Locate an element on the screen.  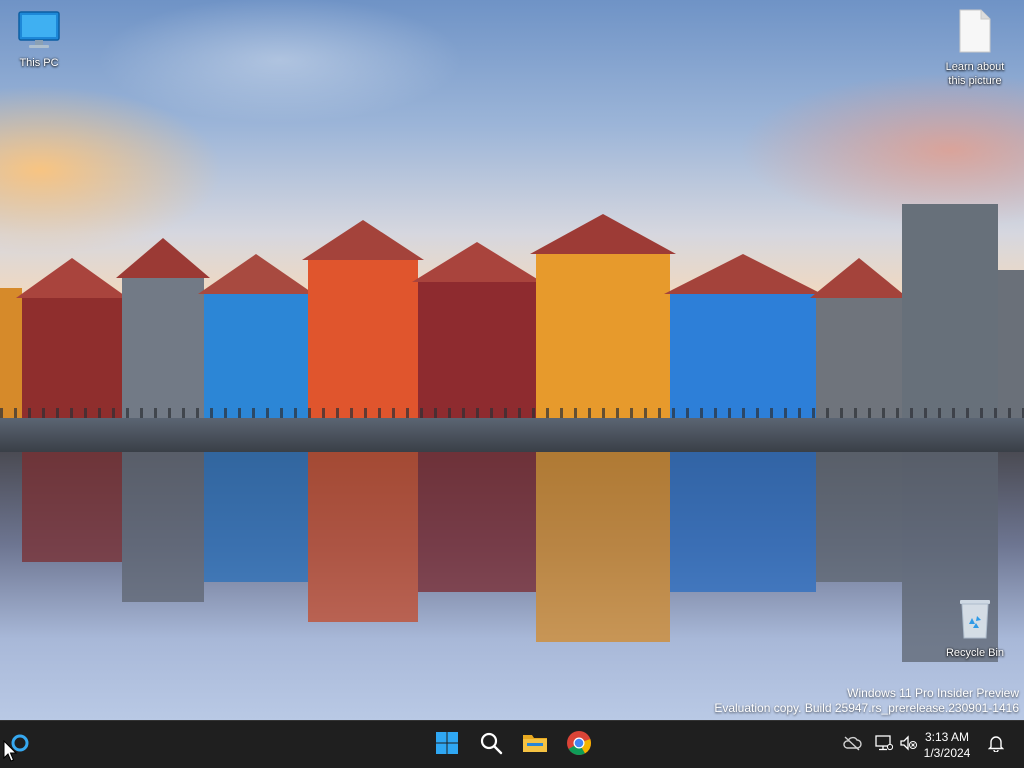
search-icon is located at coordinates (491, 745).